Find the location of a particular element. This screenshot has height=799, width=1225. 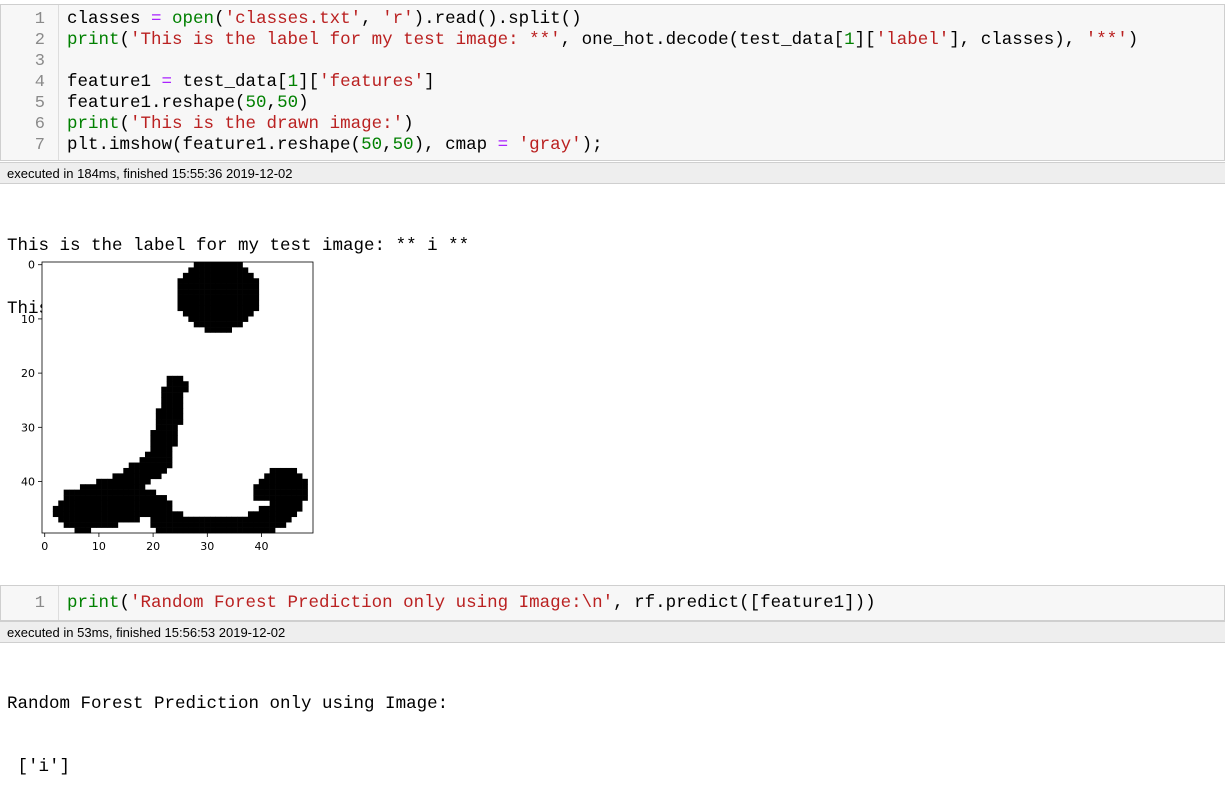

code-token: ( is located at coordinates (125, 124).